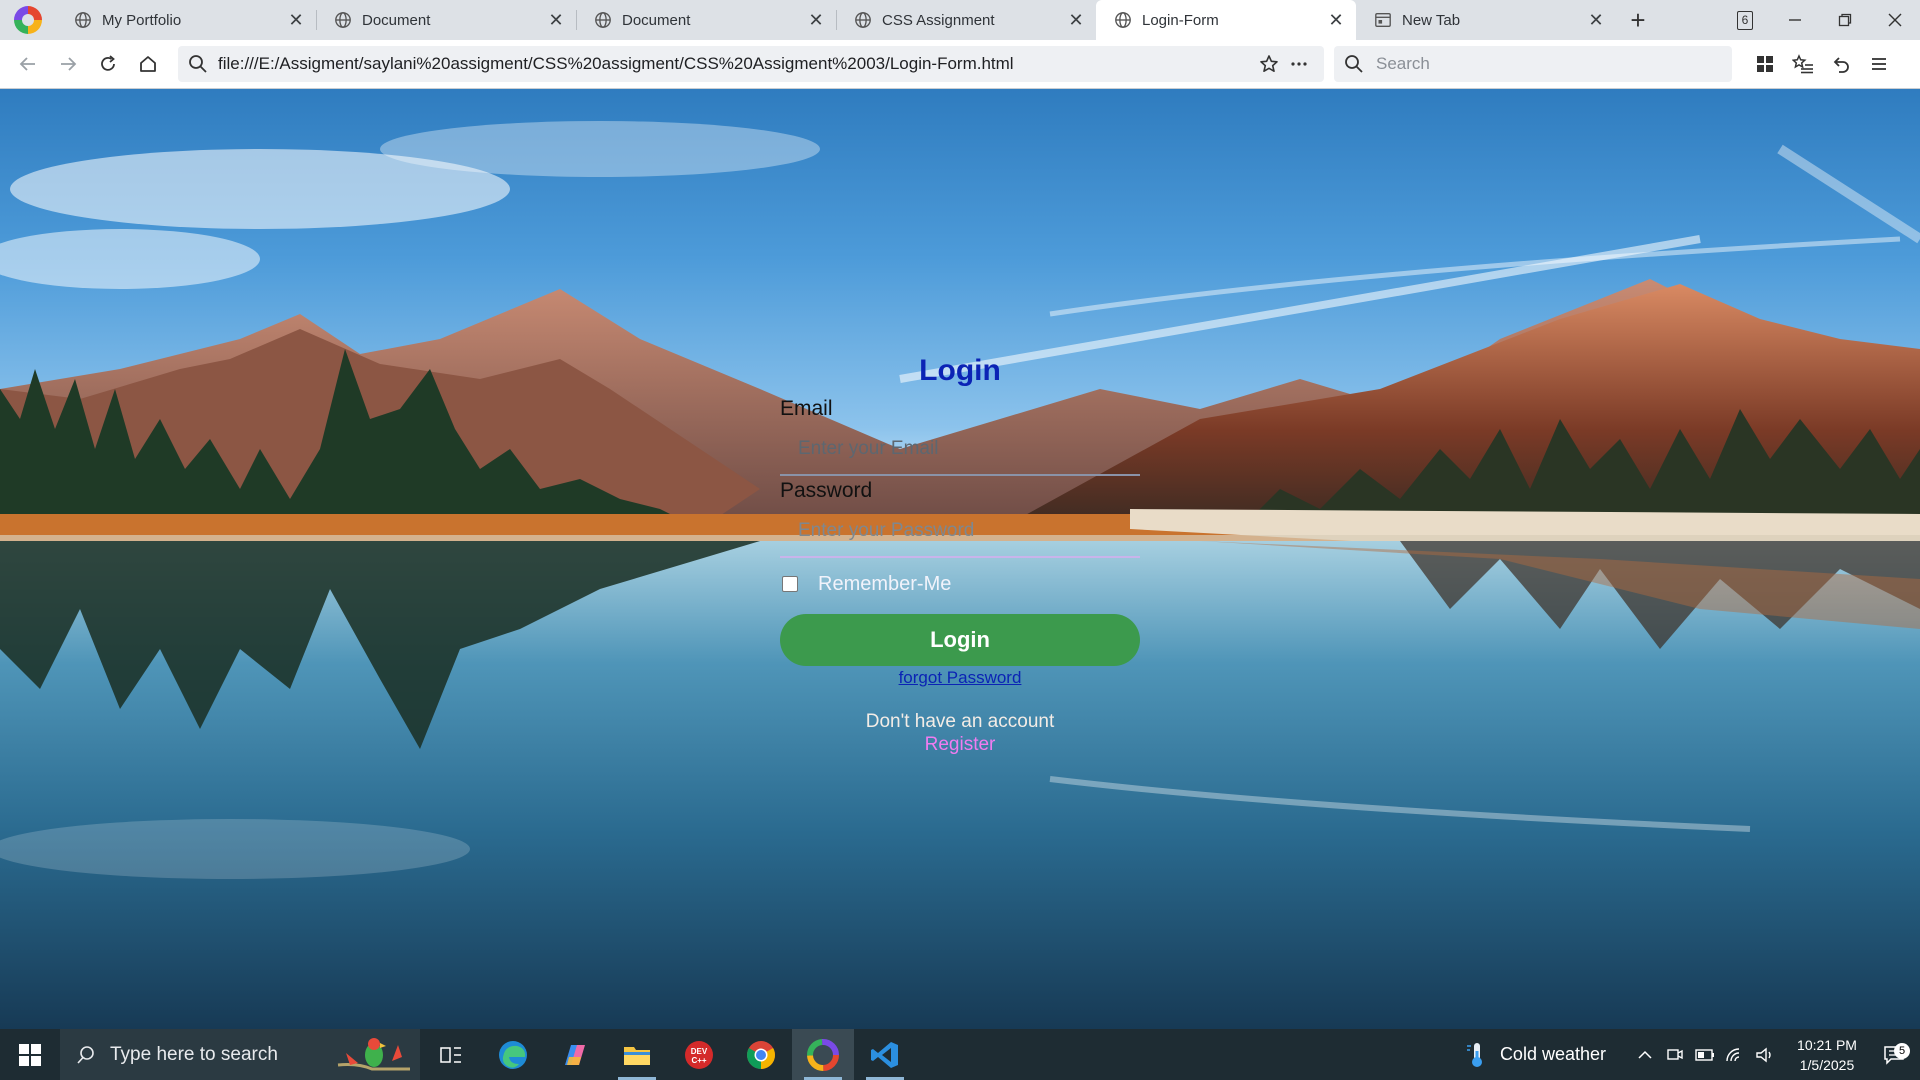 This screenshot has width=1920, height=1080. I want to click on reload-button, so click(108, 64).